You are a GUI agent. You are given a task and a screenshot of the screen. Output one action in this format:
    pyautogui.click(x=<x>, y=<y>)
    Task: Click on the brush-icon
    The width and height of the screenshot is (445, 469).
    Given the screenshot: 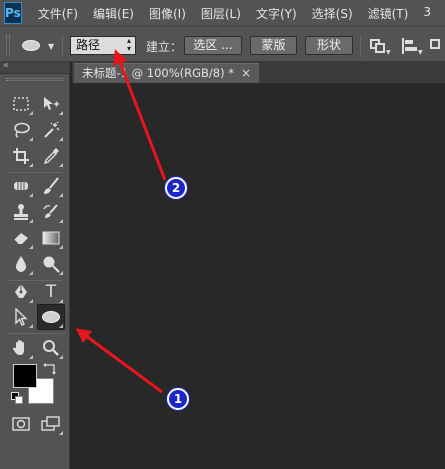 What is the action you would take?
    pyautogui.click(x=51, y=185)
    